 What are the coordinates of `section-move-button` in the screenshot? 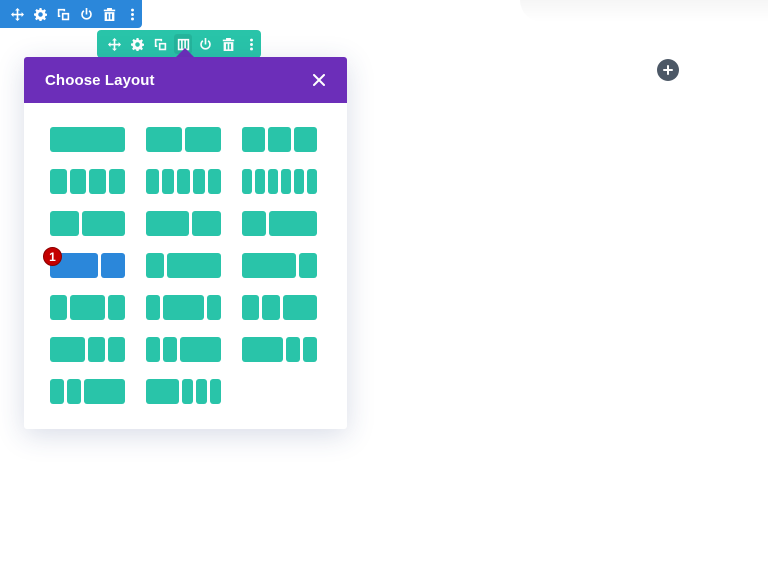 It's located at (17, 14).